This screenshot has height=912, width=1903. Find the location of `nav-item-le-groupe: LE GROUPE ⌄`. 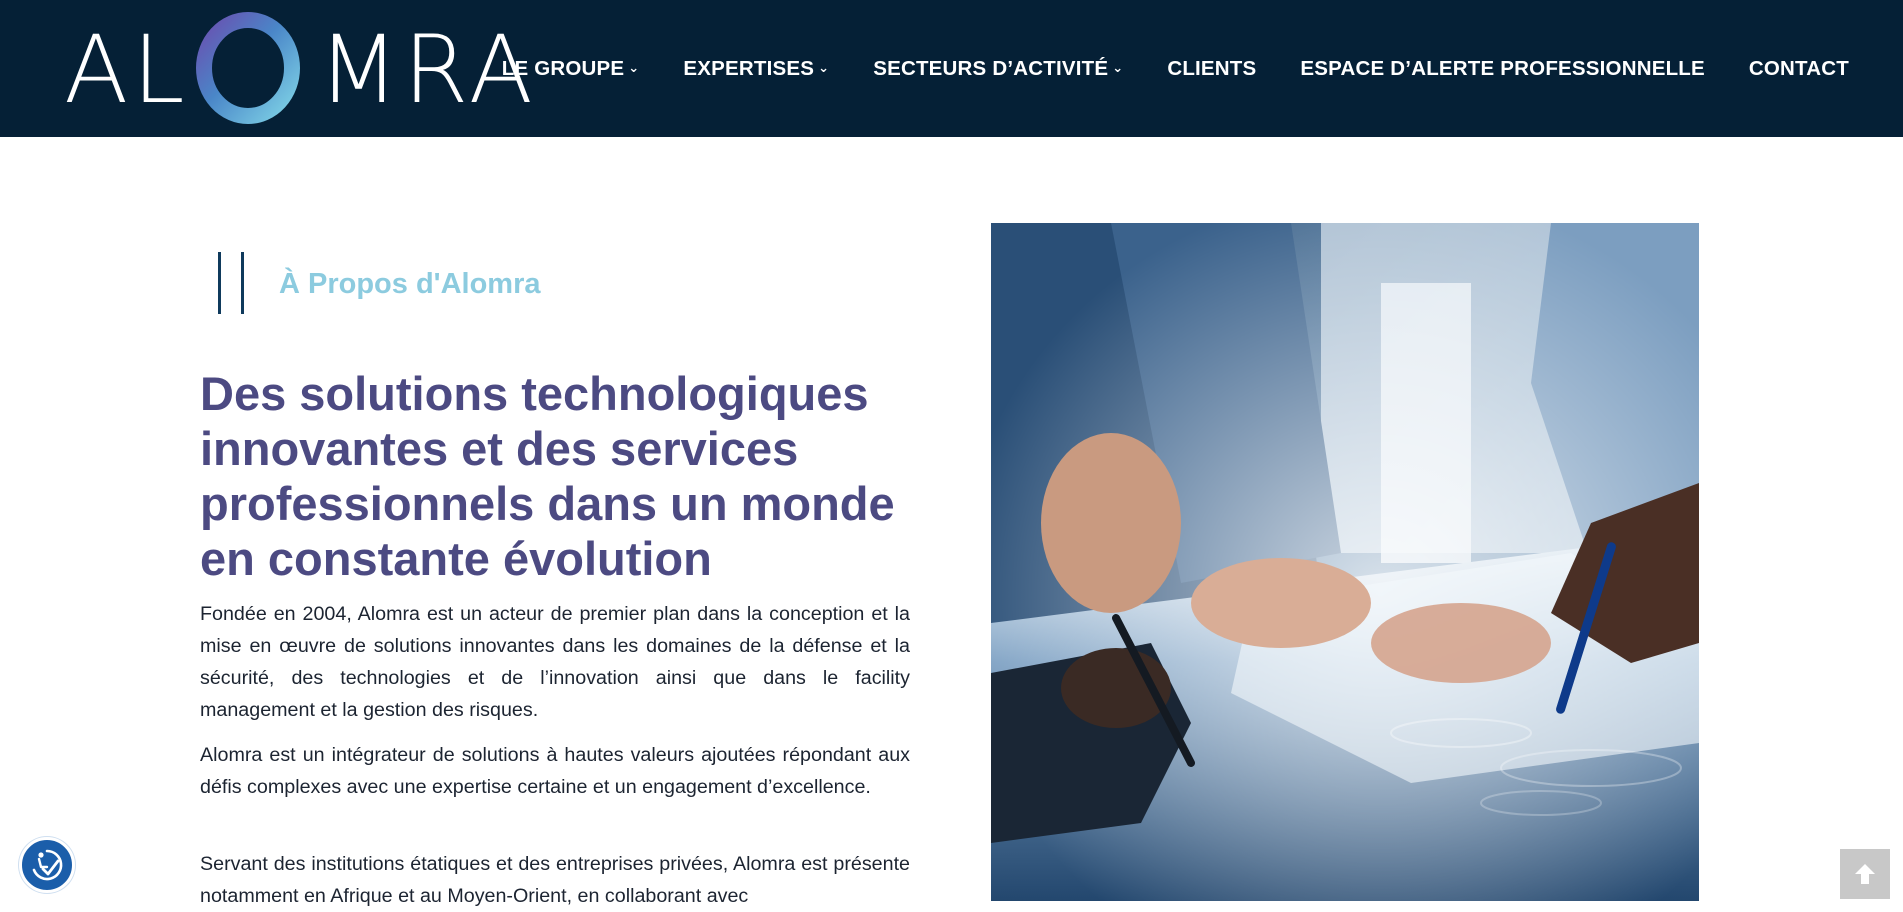

nav-item-le-groupe: LE GROUPE ⌄ is located at coordinates (571, 69).